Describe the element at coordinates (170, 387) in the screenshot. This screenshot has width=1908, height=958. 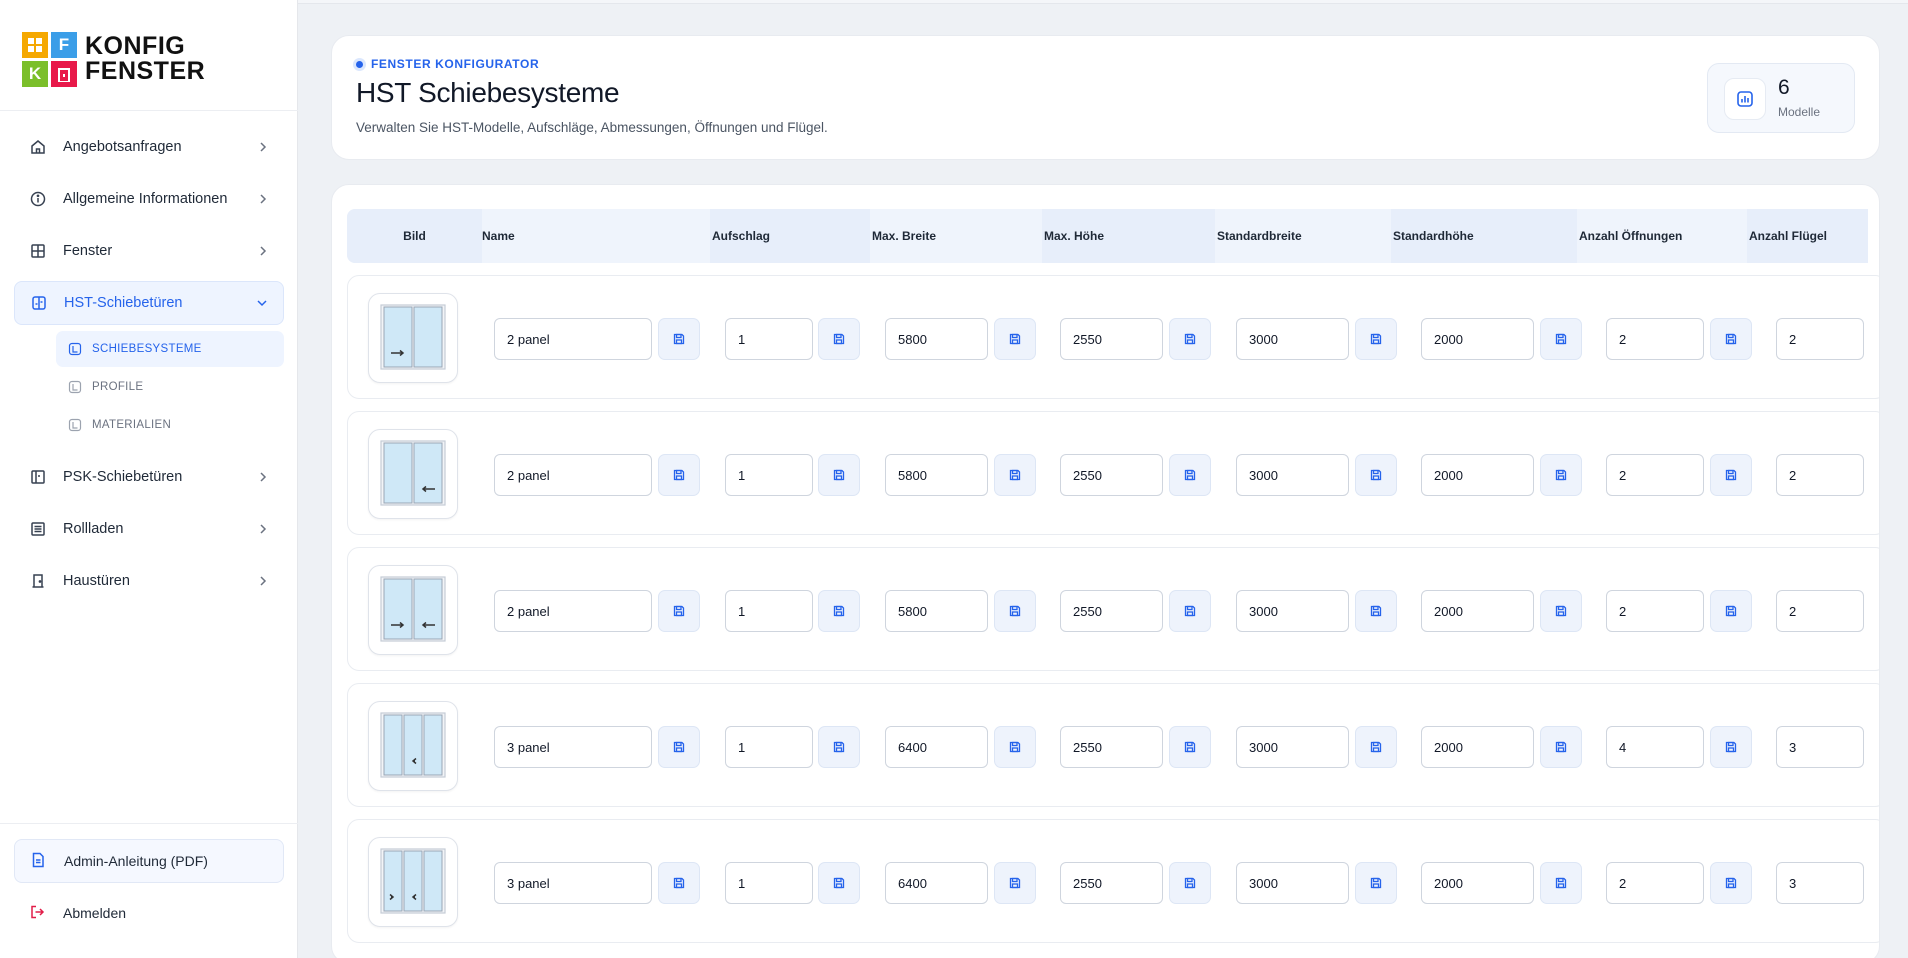
I see `subnav-item-profile: PROFILE` at that location.